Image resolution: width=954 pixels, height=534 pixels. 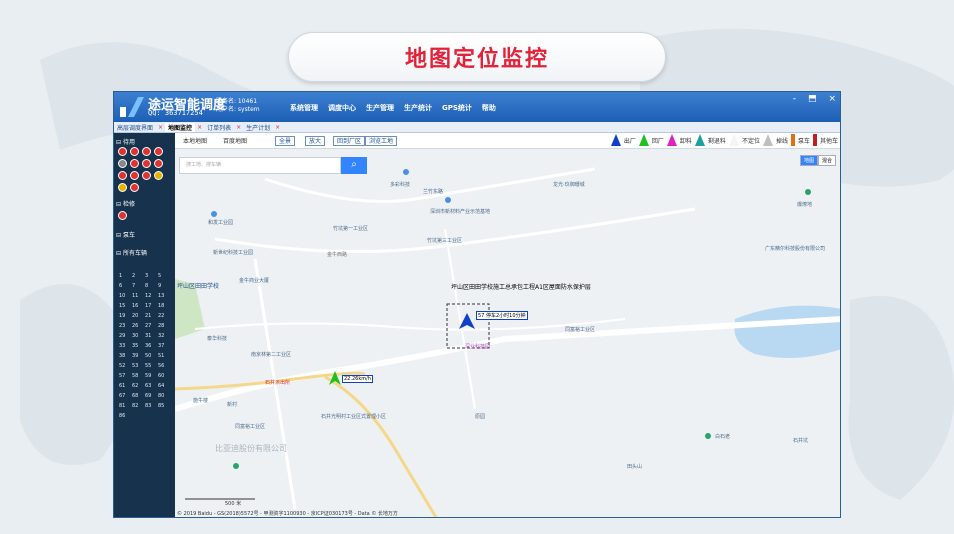 I want to click on vehicle-number: 31, so click(x=151, y=336).